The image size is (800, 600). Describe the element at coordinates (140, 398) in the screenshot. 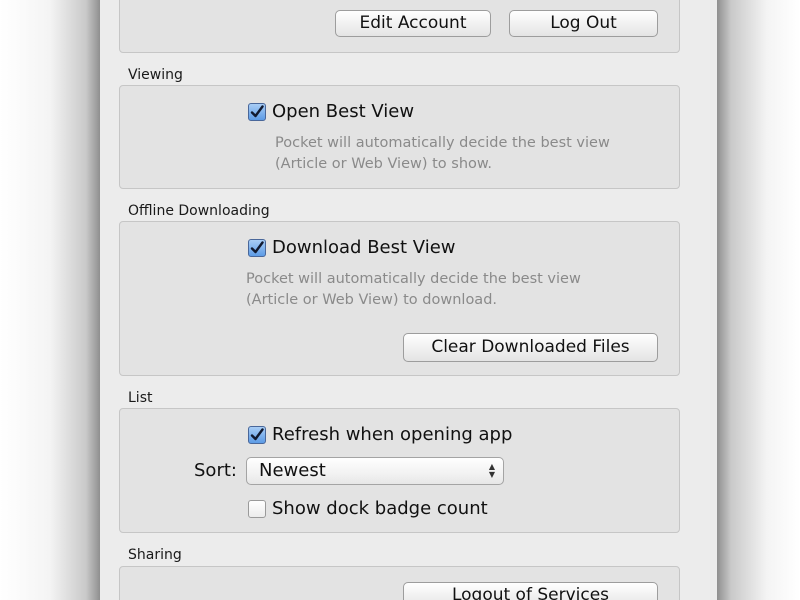

I see `list-section-label: List` at that location.